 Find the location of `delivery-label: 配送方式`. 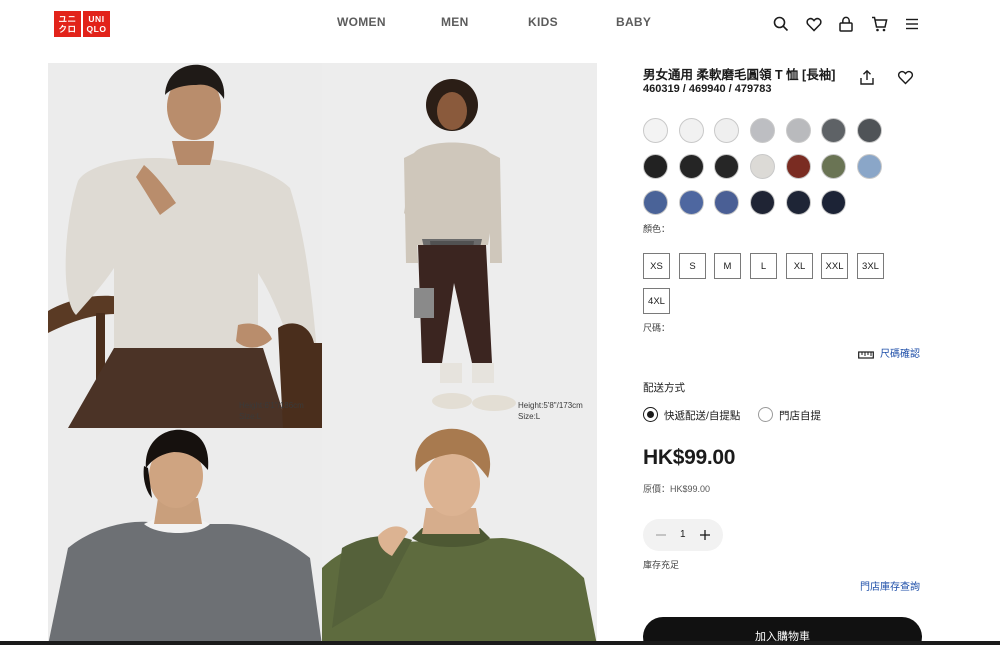

delivery-label: 配送方式 is located at coordinates (664, 388).